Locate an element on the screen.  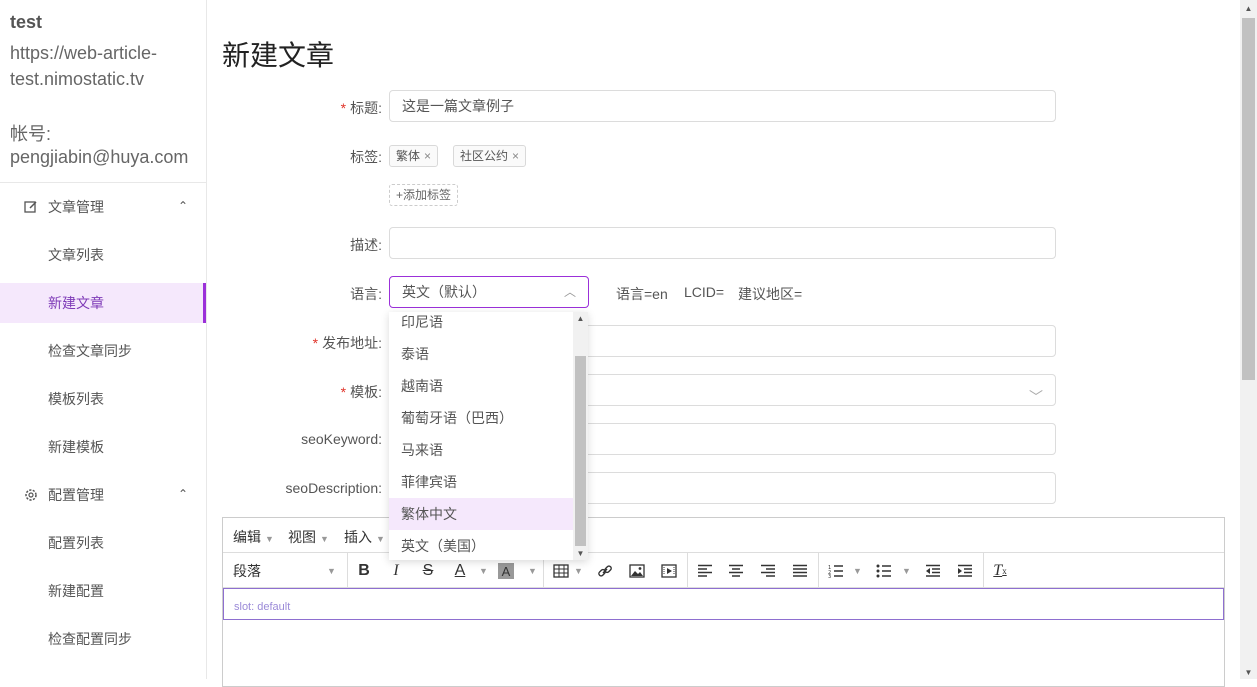
seo-desc-label: seoDescription: is located at coordinates (334, 488).